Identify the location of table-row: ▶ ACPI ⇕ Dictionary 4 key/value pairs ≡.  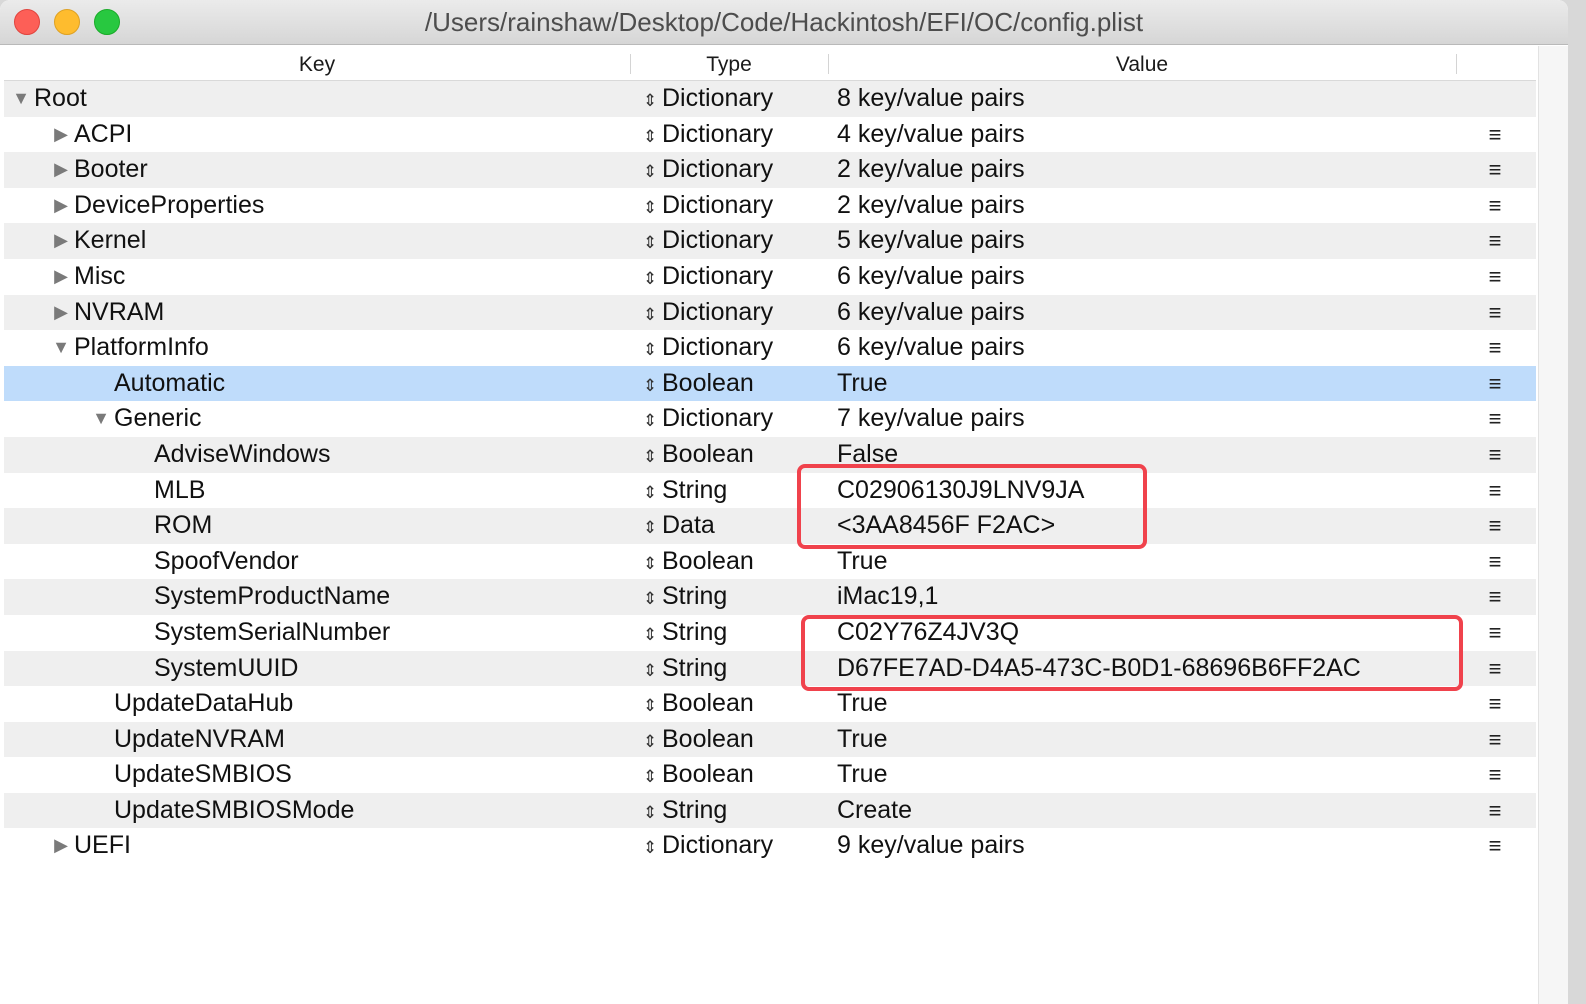
(770, 134).